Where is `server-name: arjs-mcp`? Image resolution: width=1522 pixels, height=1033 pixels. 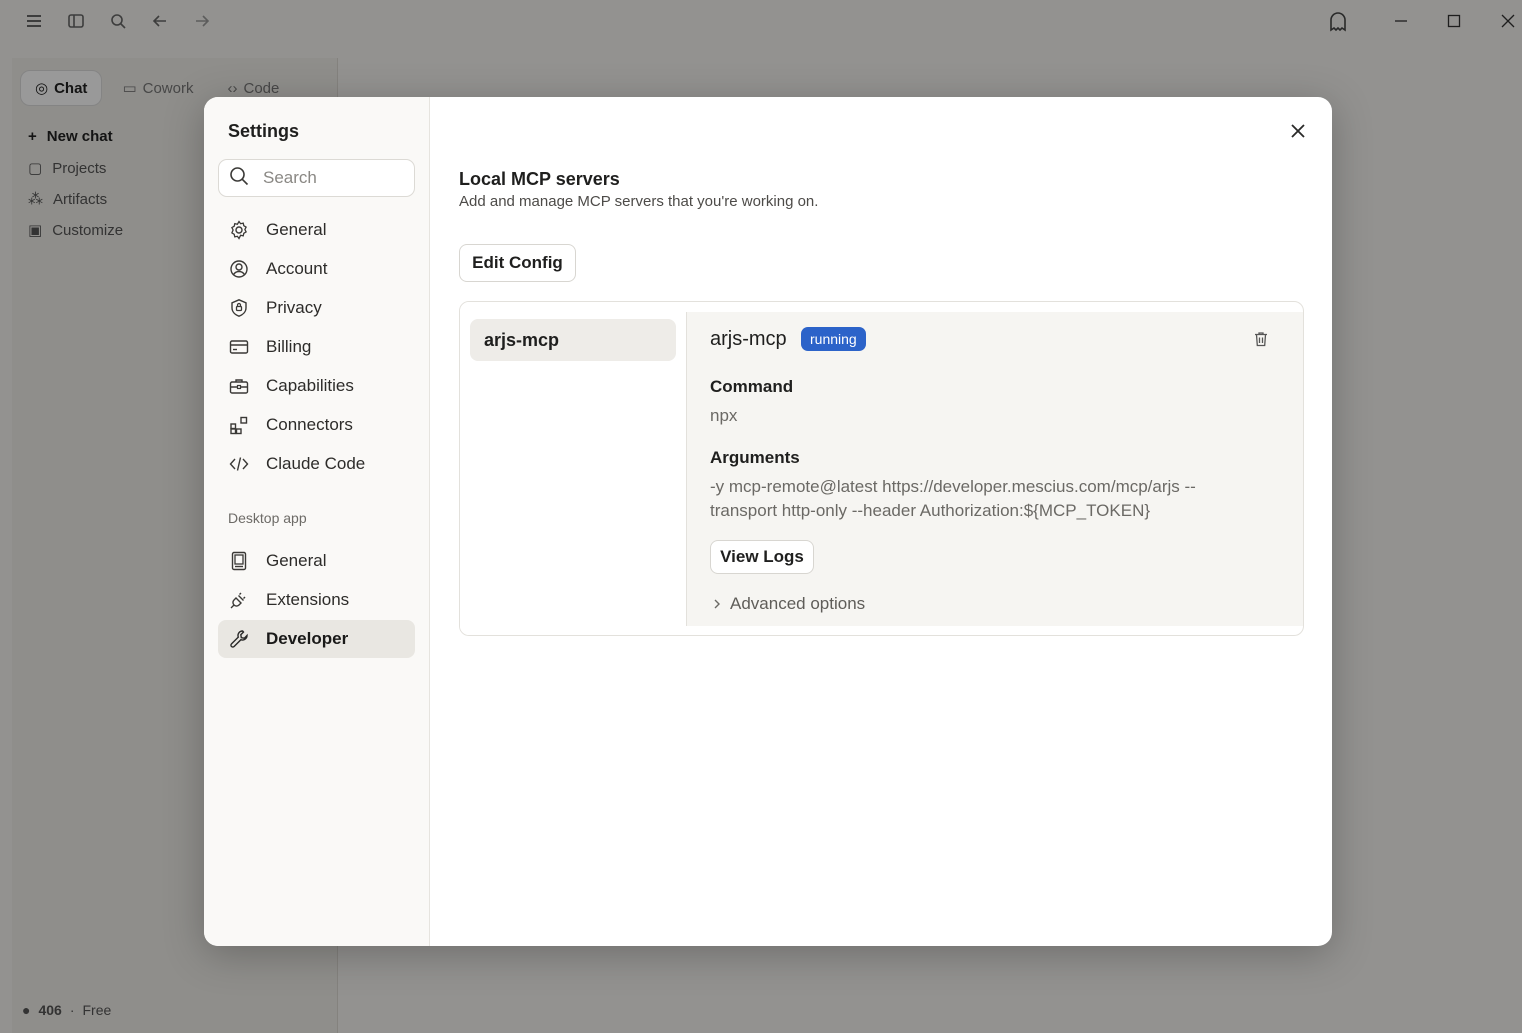 server-name: arjs-mcp is located at coordinates (748, 339).